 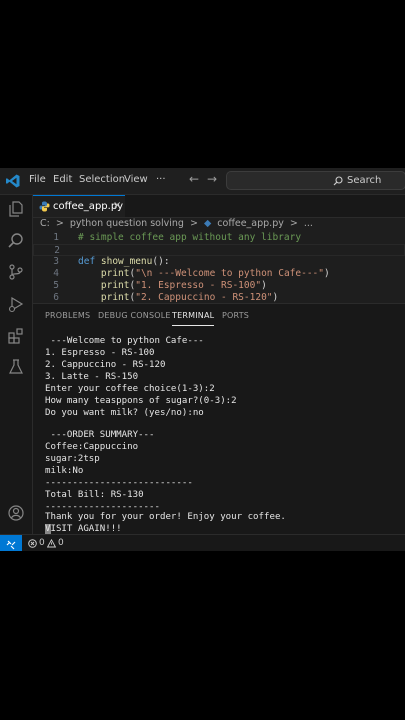 I want to click on terminal-line: ---ORDER SUMMARY---, so click(x=100, y=435).